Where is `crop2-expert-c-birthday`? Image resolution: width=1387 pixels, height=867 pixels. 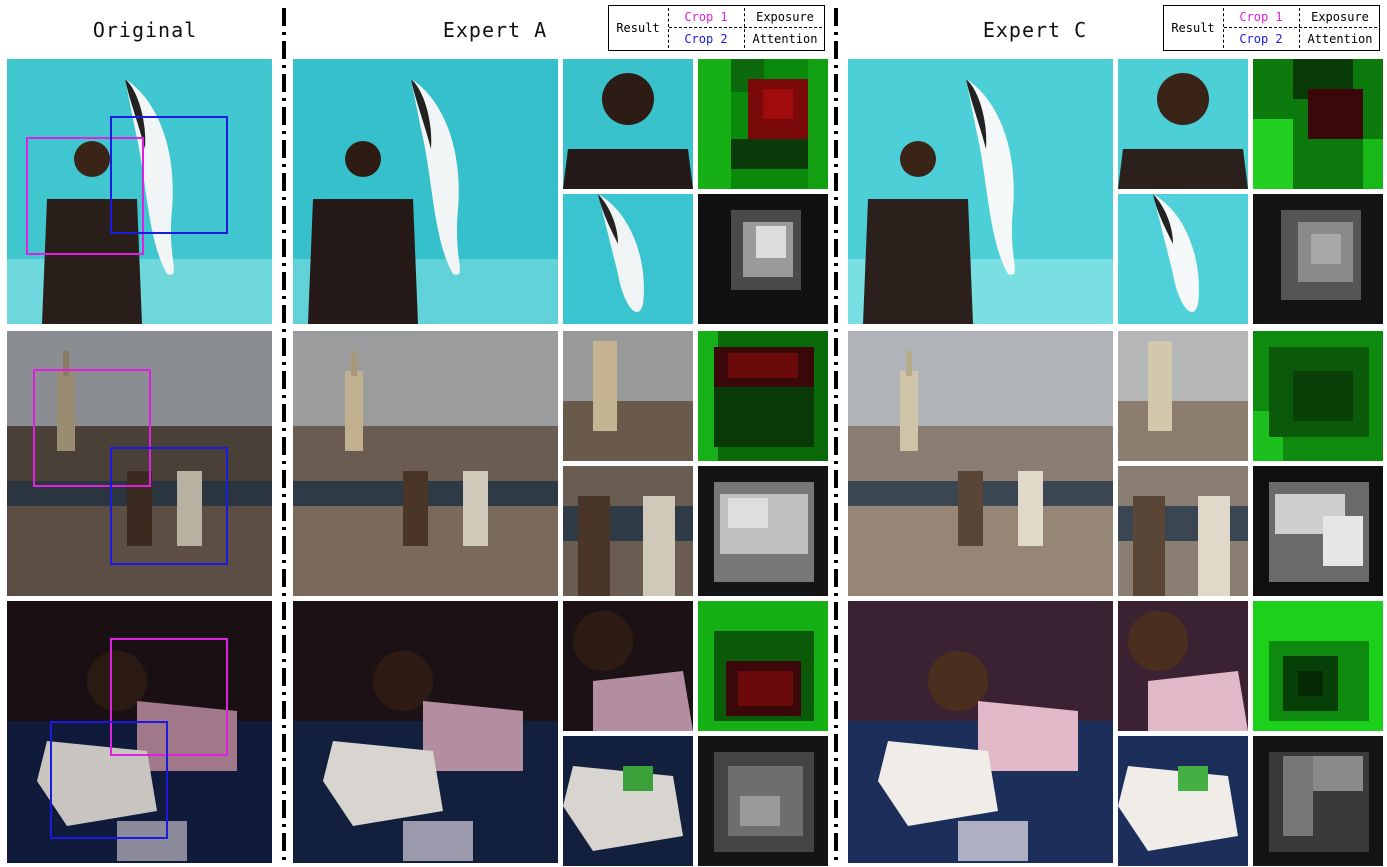
crop2-expert-c-birthday is located at coordinates (1183, 801).